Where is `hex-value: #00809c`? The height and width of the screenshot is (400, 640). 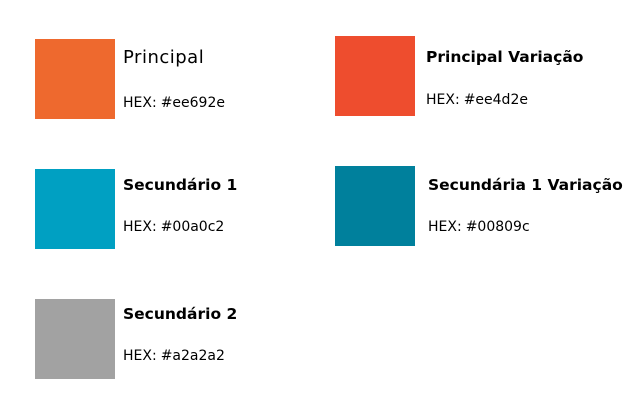 hex-value: #00809c is located at coordinates (497, 227).